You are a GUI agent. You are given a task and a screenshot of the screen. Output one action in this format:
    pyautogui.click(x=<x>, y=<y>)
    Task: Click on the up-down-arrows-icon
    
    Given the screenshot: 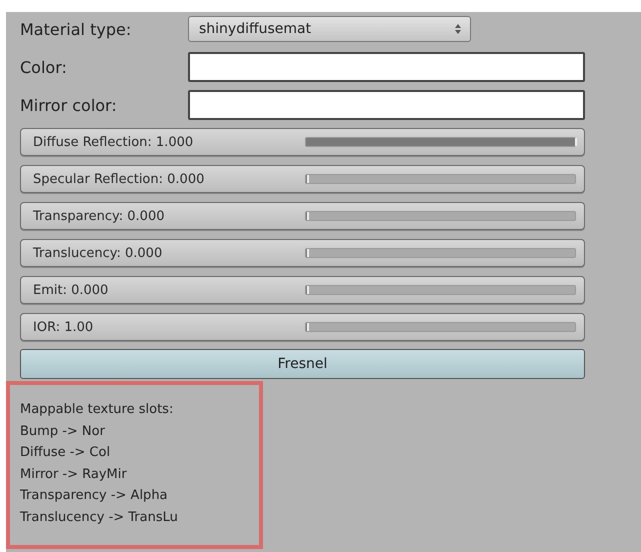 What is the action you would take?
    pyautogui.click(x=458, y=29)
    